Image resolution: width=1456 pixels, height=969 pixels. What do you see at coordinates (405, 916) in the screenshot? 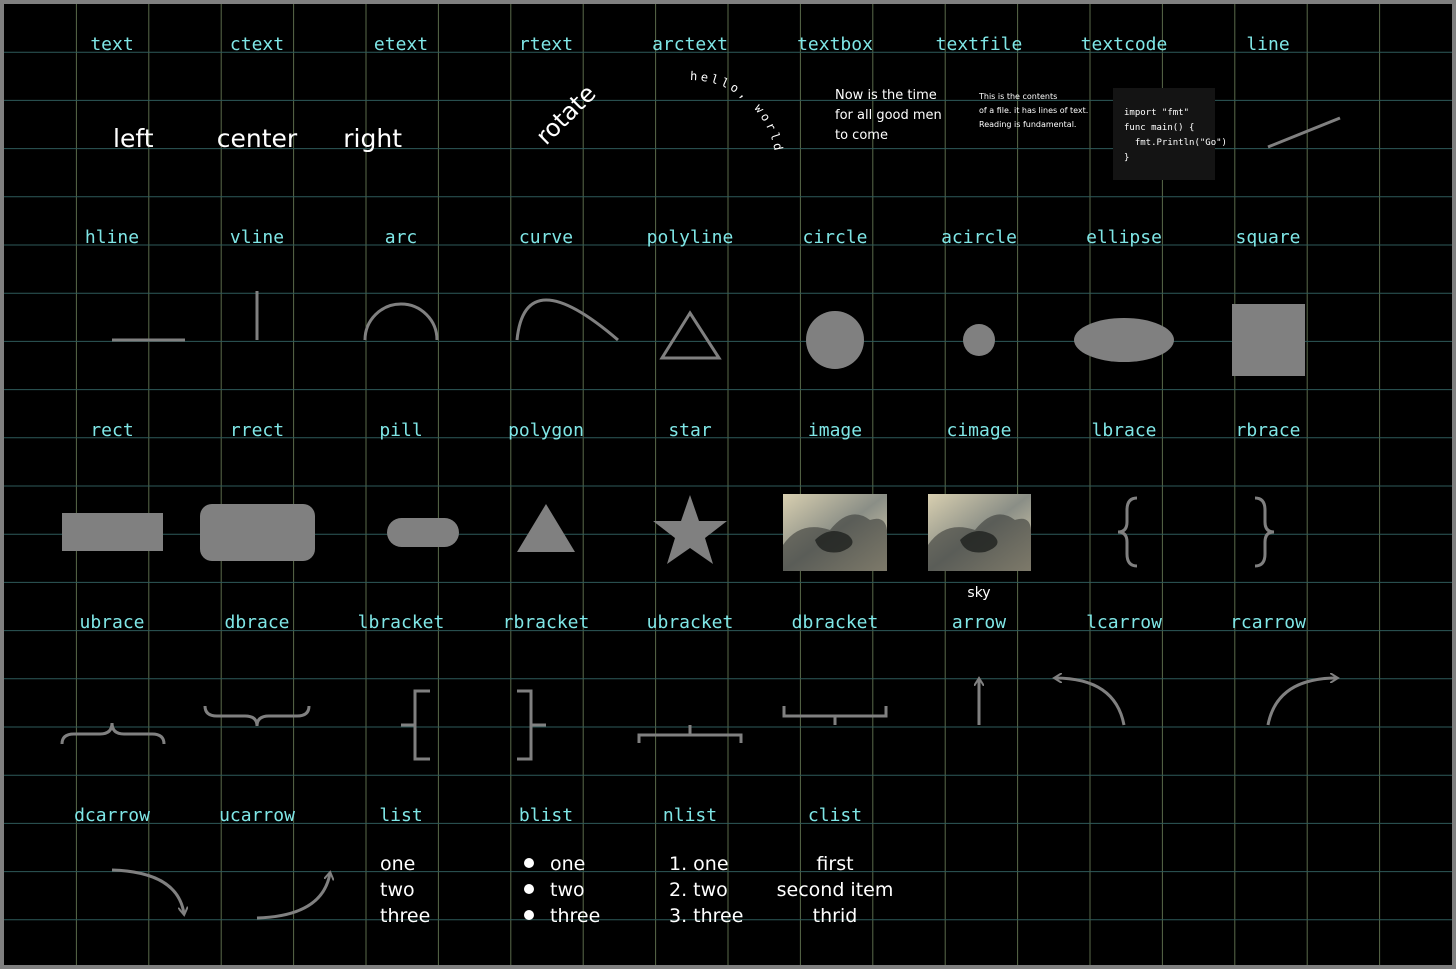
I see `list-item-3: three` at bounding box center [405, 916].